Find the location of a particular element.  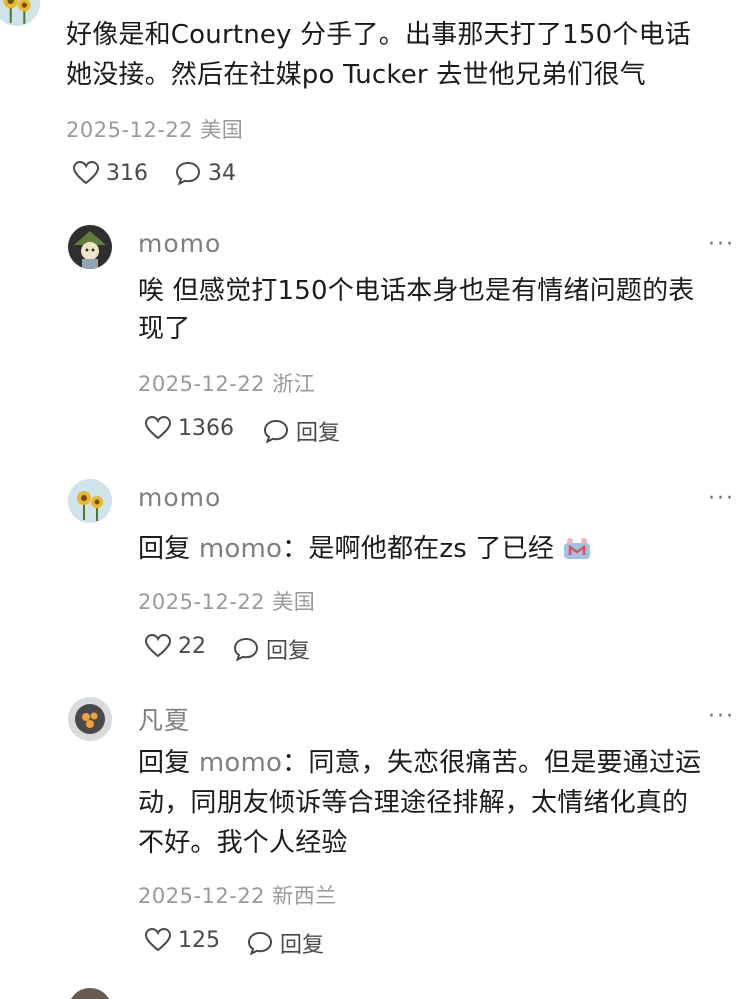

reply-1-meta: 2025-12-22 浙江 is located at coordinates (226, 383).